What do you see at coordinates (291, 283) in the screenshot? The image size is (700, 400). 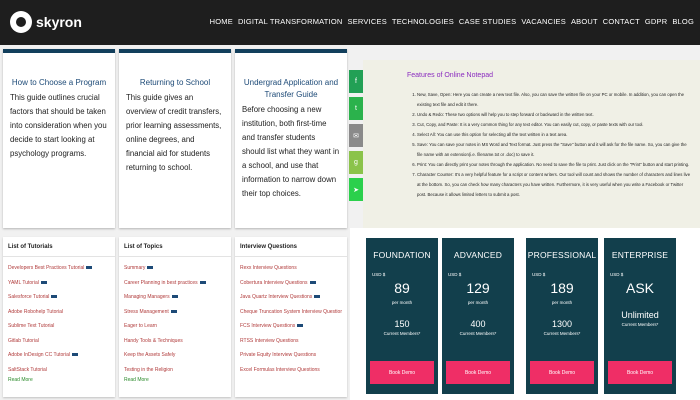 I see `list-item: Cobertura Interview Questions` at bounding box center [291, 283].